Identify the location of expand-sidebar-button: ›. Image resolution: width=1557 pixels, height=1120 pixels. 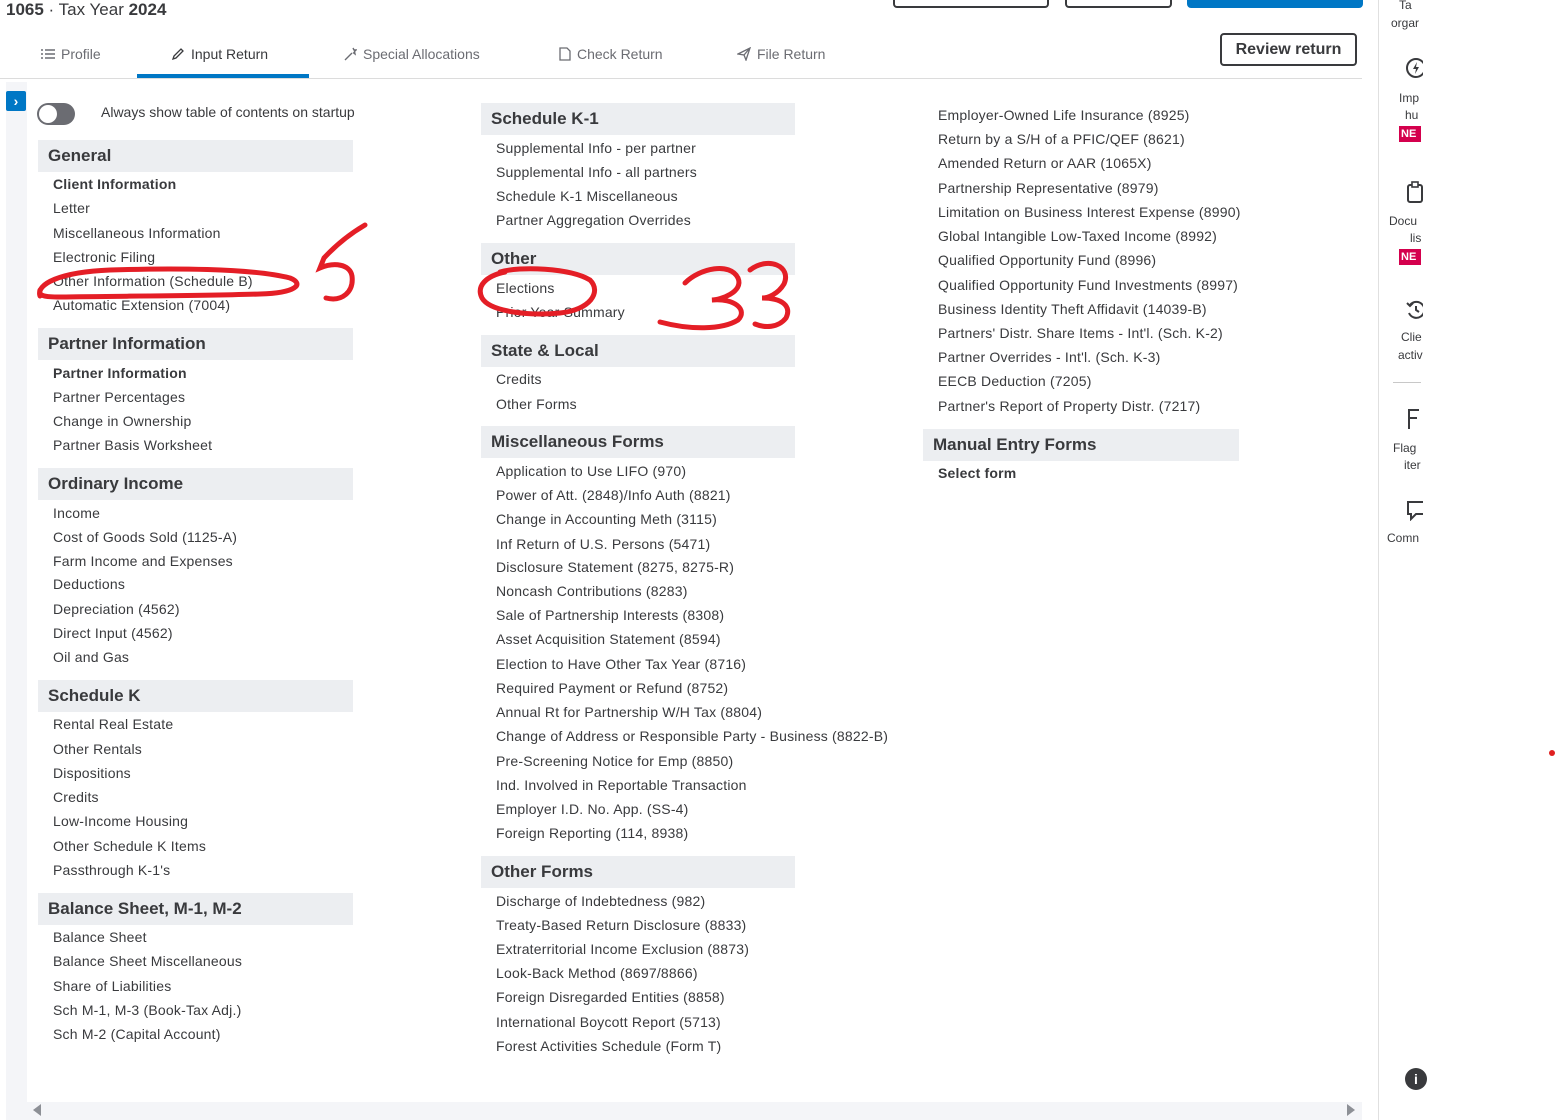
(16, 101).